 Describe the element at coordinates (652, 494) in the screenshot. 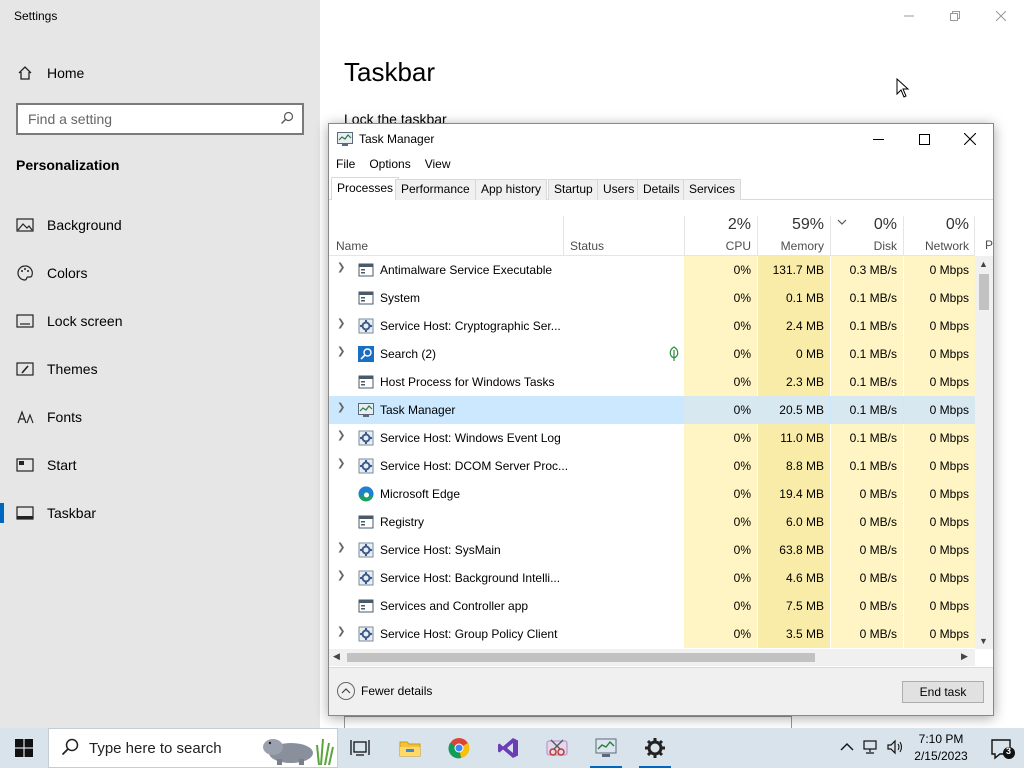

I see `process-row: Microsoft Edge 0% 19.4 MB 0 MB/s 0 Mbps` at that location.